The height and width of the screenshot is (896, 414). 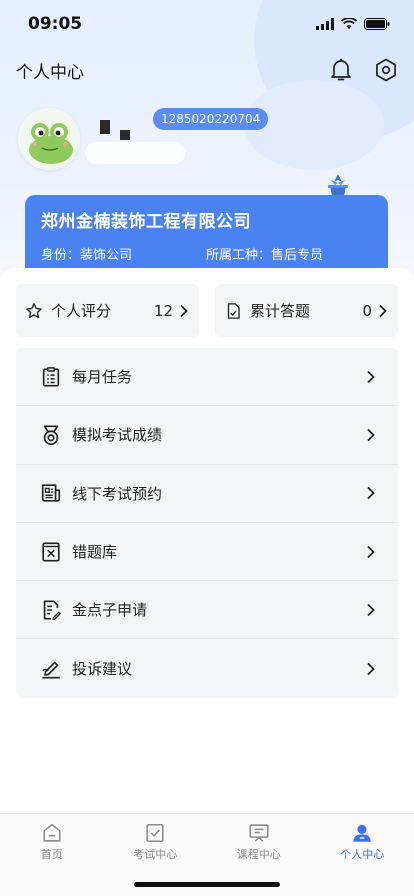 What do you see at coordinates (52, 610) in the screenshot?
I see `doc-edit-icon` at bounding box center [52, 610].